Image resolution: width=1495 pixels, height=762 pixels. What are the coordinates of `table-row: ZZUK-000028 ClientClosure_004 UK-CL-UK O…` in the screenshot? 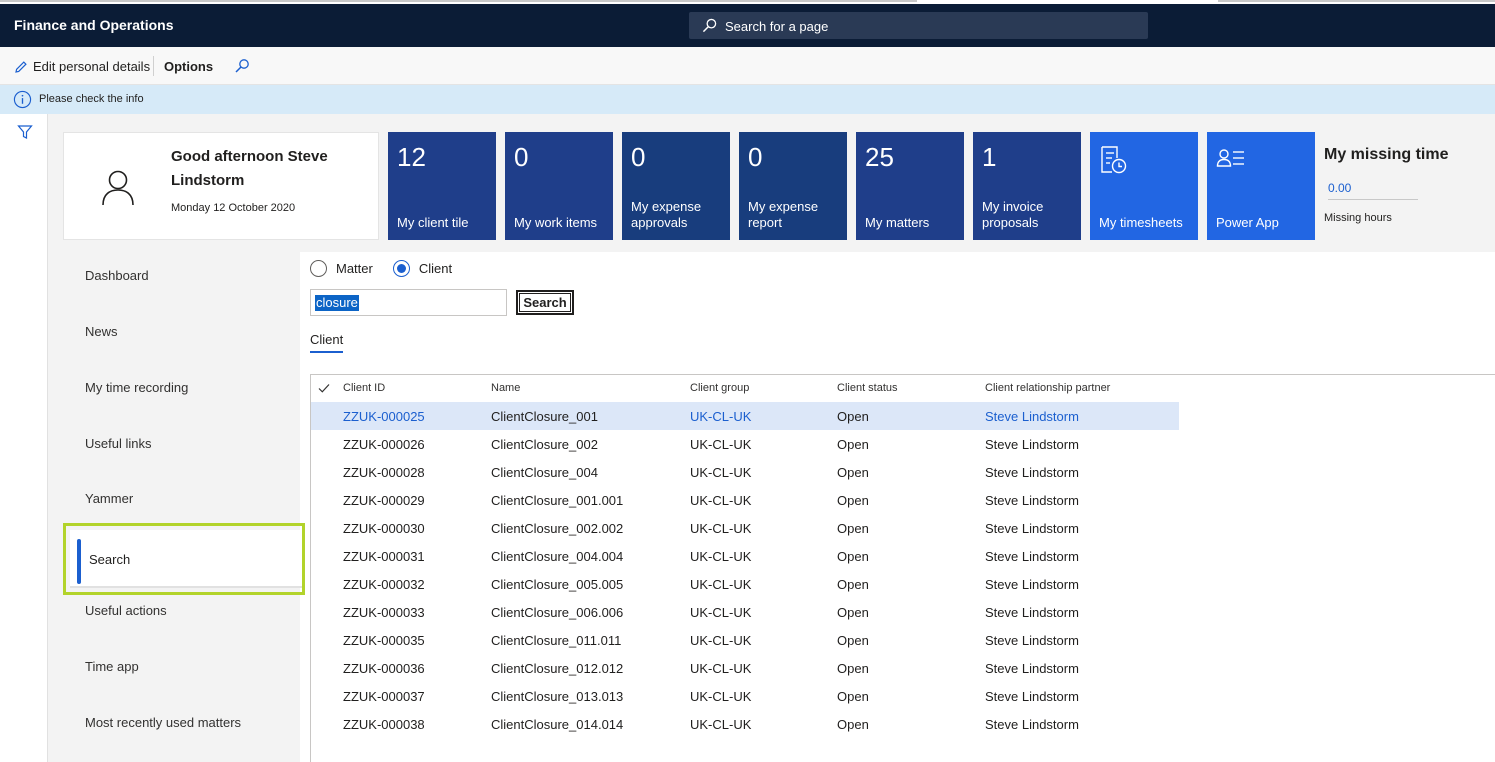 It's located at (745, 472).